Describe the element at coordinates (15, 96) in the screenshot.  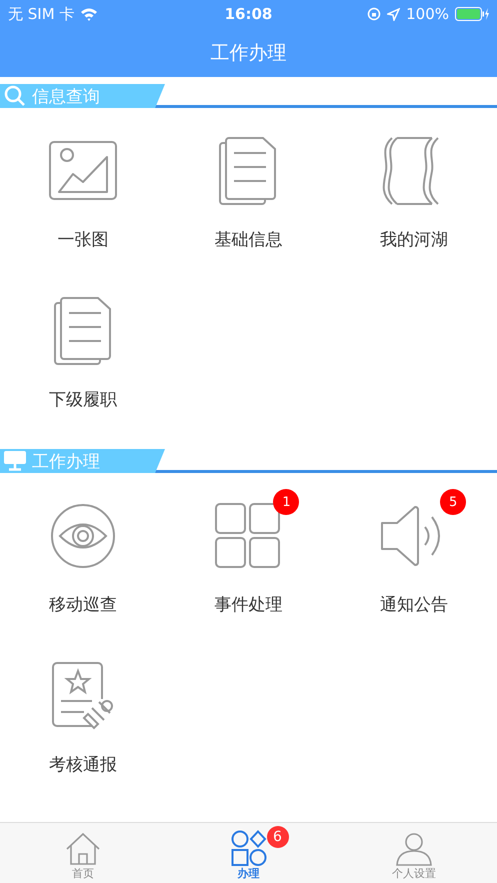
I see `search-icon` at that location.